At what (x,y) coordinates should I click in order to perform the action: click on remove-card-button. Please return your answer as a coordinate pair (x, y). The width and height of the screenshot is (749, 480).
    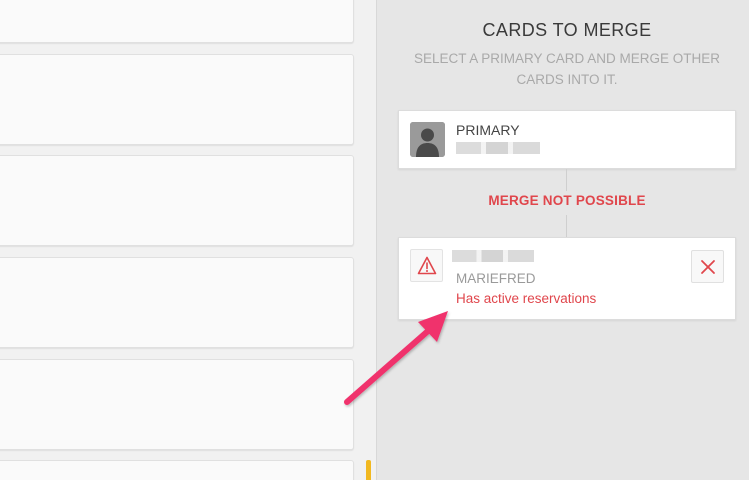
    Looking at the image, I should click on (707, 266).